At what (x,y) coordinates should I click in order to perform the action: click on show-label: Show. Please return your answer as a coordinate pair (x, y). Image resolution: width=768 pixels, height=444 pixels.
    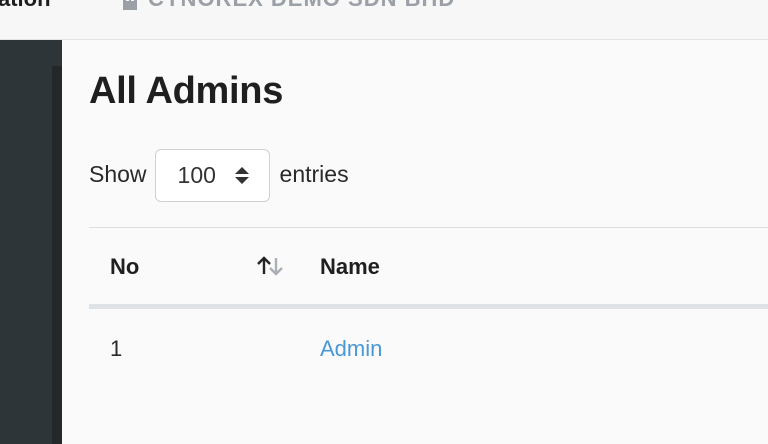
    Looking at the image, I should click on (118, 174).